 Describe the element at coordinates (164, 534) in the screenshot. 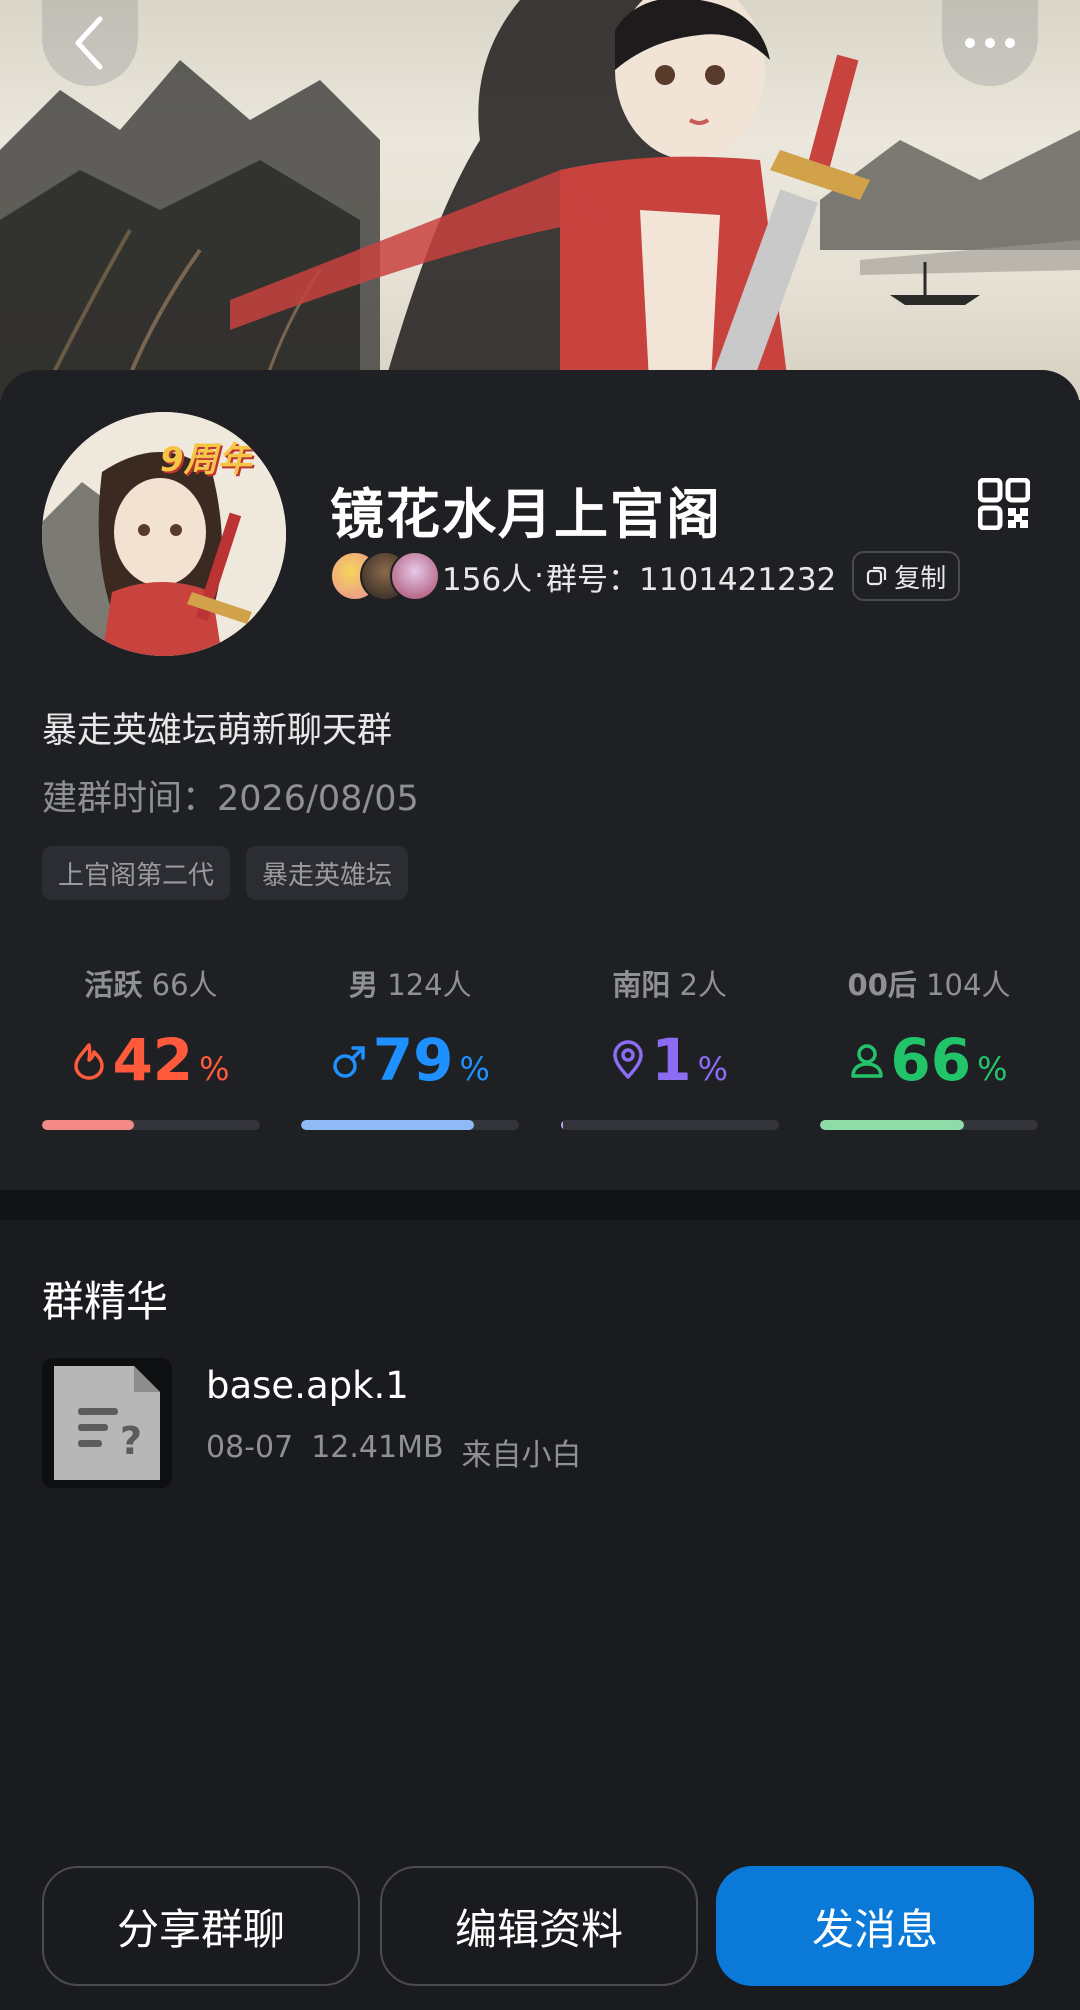

I see `group-avatar: 9周年` at that location.